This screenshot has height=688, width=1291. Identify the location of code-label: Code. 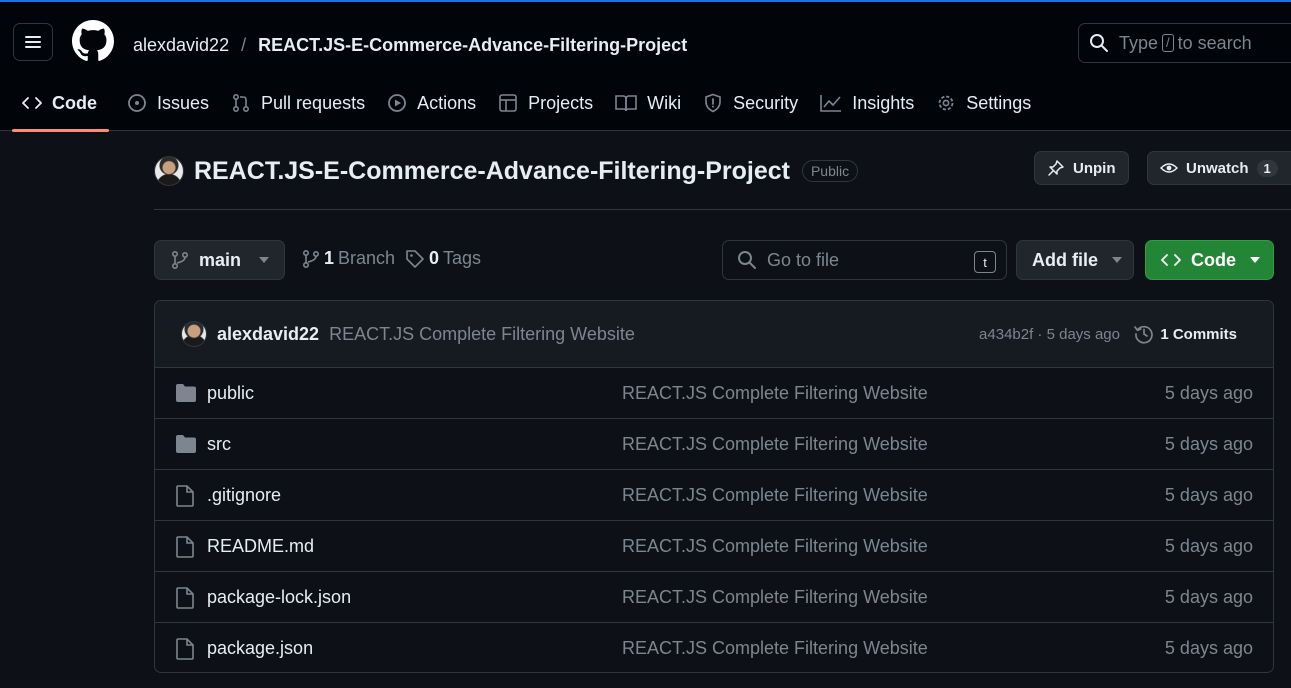
(1213, 259).